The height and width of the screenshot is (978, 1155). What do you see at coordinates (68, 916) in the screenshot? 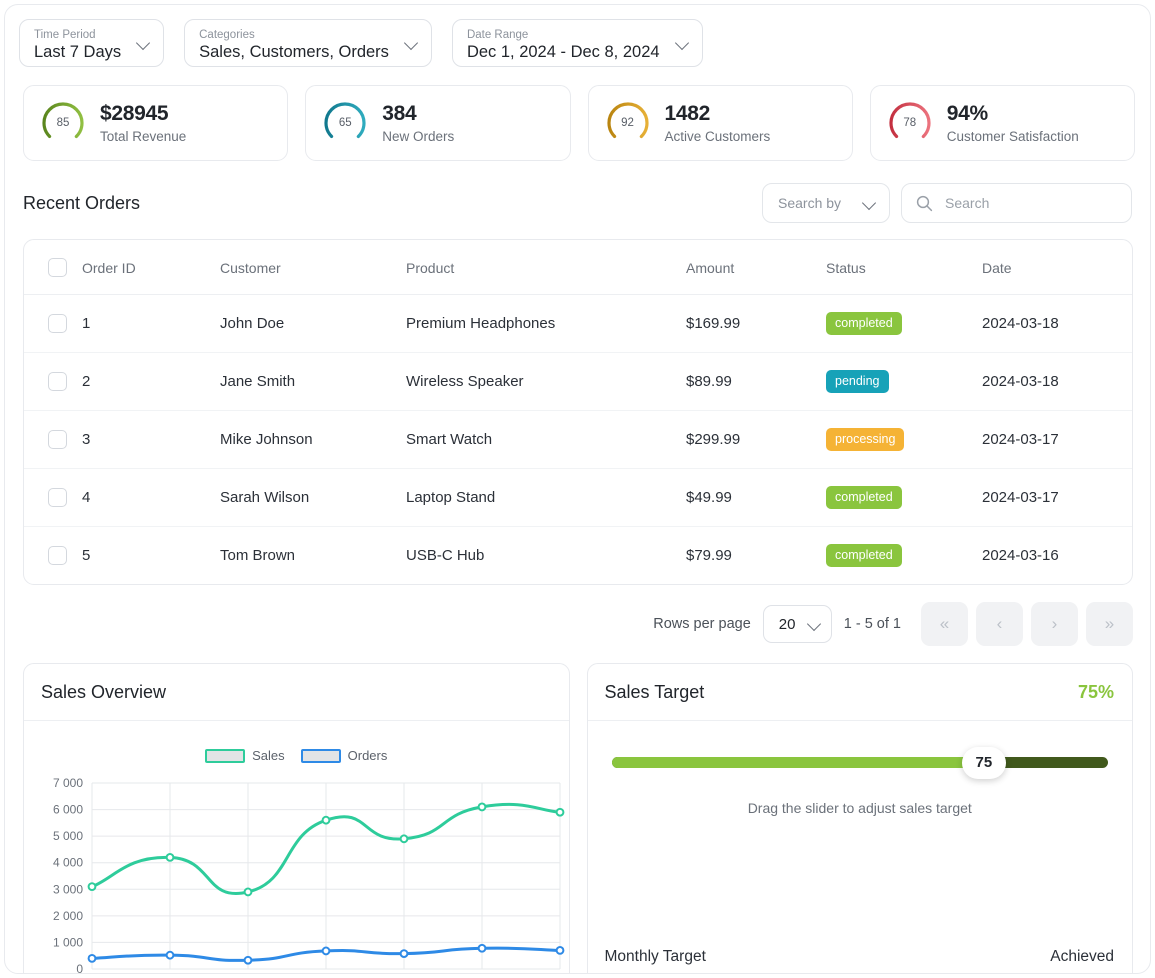
I see `svg-text: 2 000` at bounding box center [68, 916].